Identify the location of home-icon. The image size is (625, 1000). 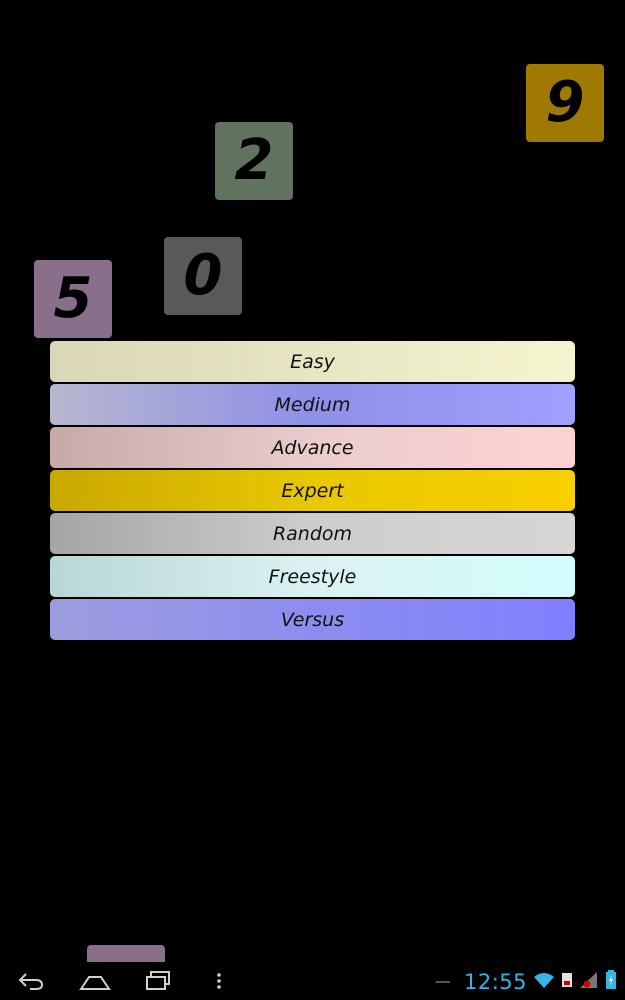
(95, 981).